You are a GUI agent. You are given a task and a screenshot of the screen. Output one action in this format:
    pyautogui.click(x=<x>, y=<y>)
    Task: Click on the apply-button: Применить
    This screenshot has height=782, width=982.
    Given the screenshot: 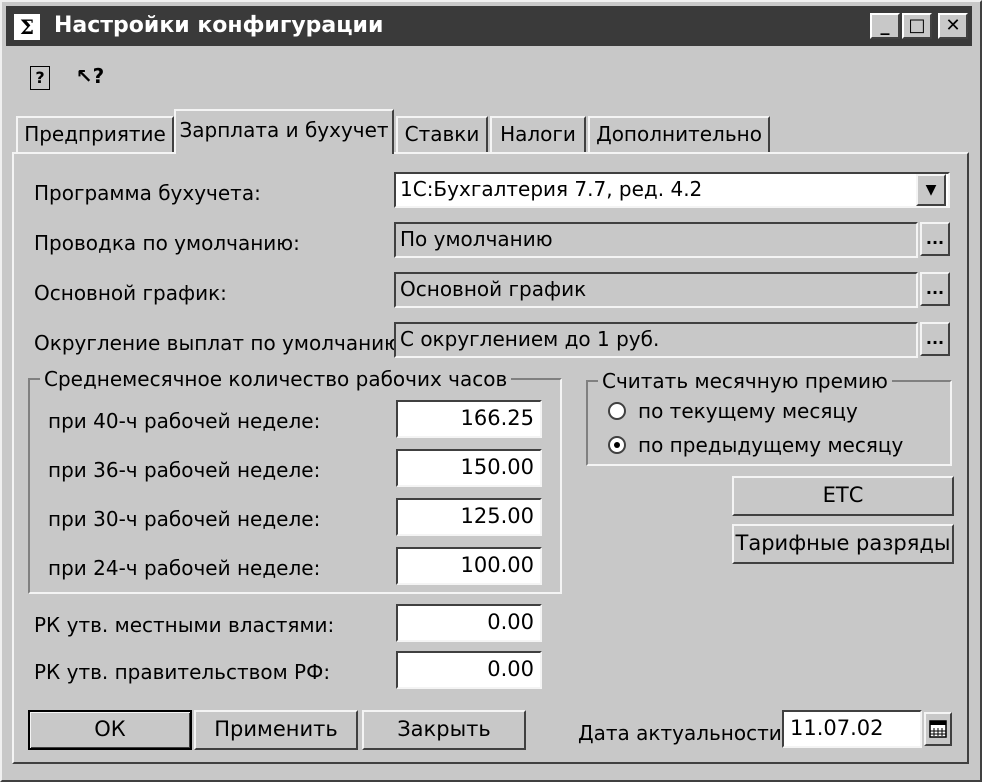 What is the action you would take?
    pyautogui.click(x=276, y=730)
    